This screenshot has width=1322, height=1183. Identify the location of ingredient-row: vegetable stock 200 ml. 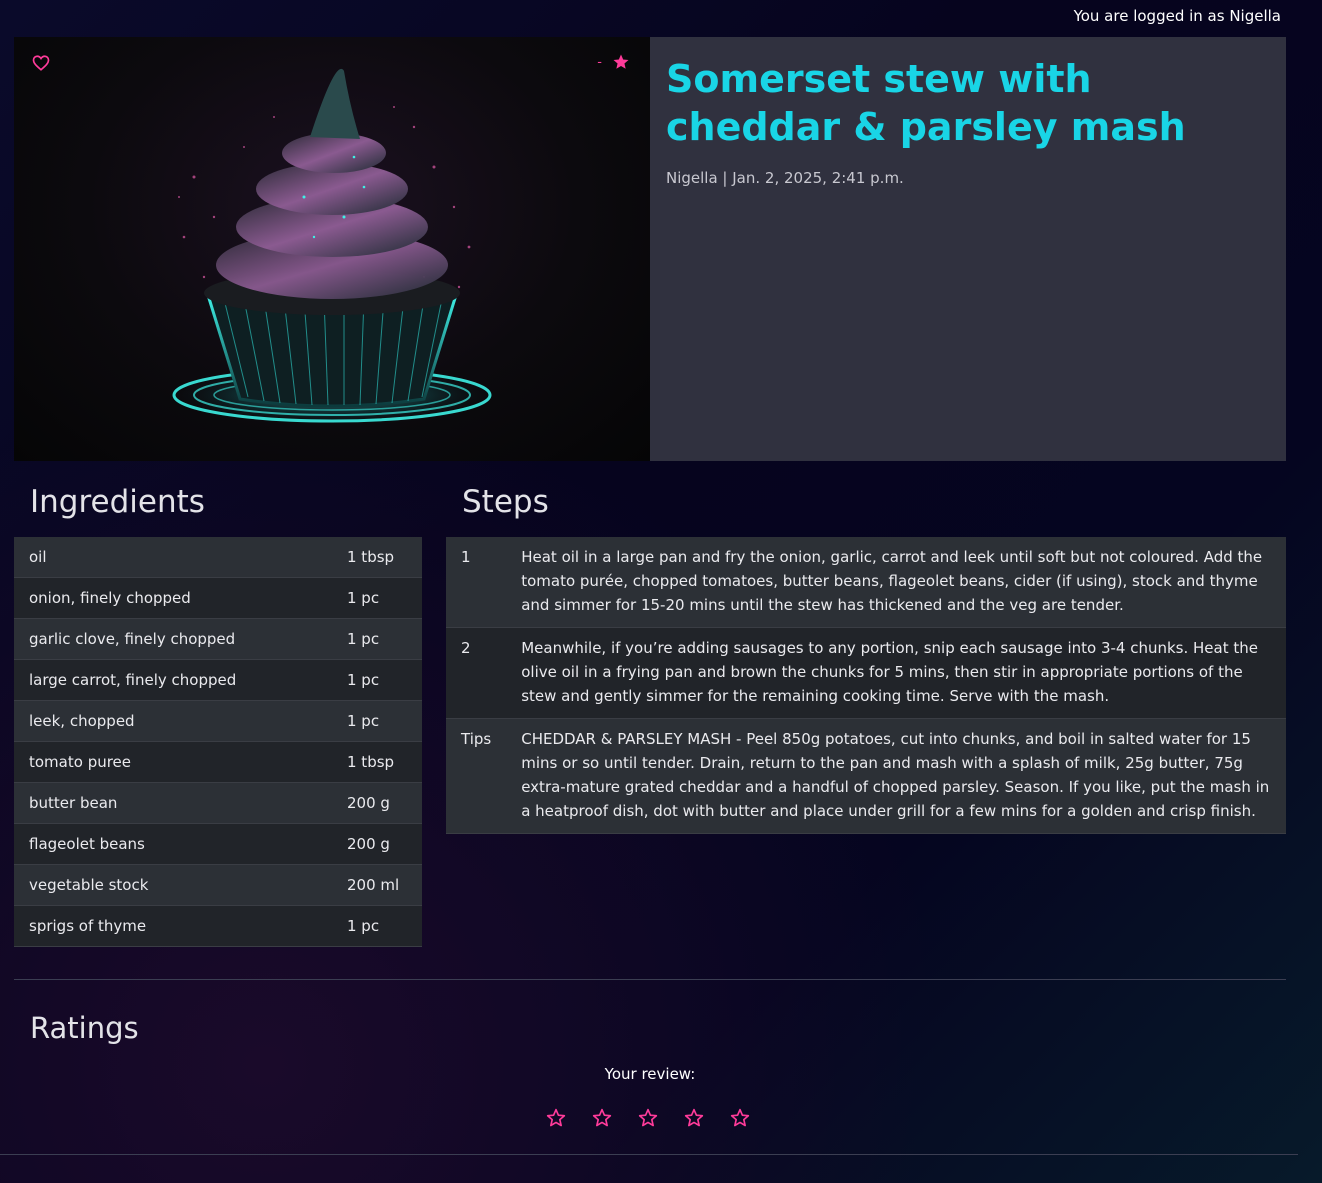
(218, 885).